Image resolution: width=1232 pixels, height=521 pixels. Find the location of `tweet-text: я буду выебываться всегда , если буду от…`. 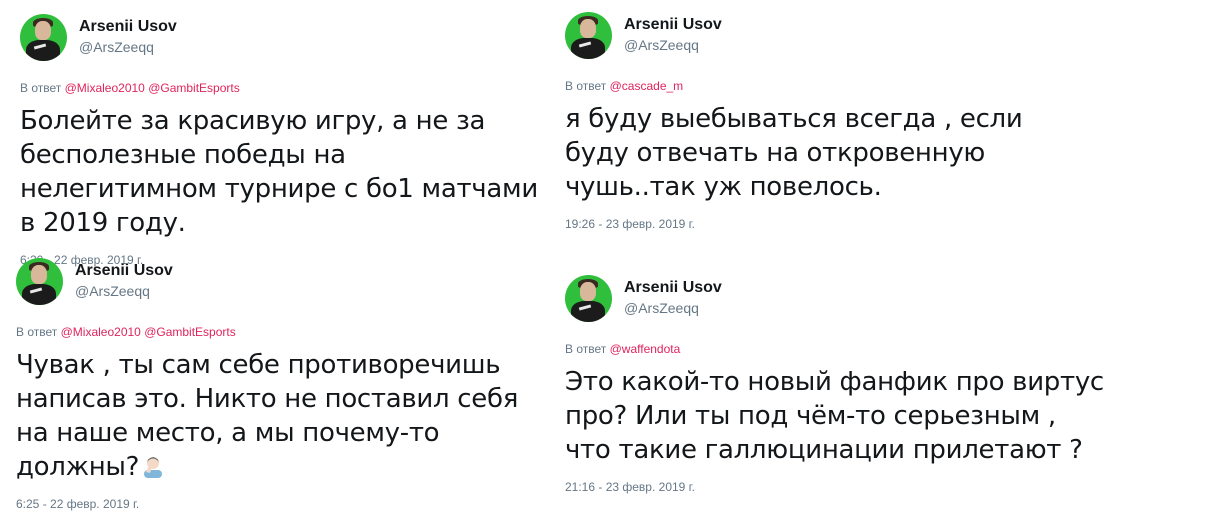

tweet-text: я буду выебываться всегда , если буду от… is located at coordinates (794, 153).